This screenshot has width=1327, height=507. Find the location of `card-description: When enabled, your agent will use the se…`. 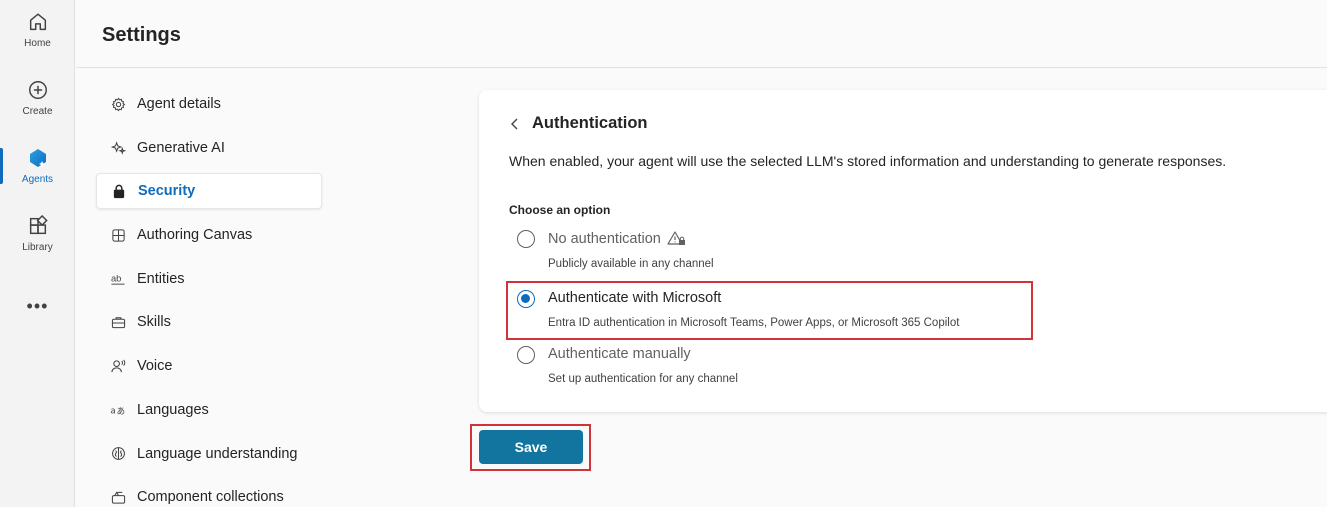

card-description: When enabled, your agent will use the se… is located at coordinates (868, 161).